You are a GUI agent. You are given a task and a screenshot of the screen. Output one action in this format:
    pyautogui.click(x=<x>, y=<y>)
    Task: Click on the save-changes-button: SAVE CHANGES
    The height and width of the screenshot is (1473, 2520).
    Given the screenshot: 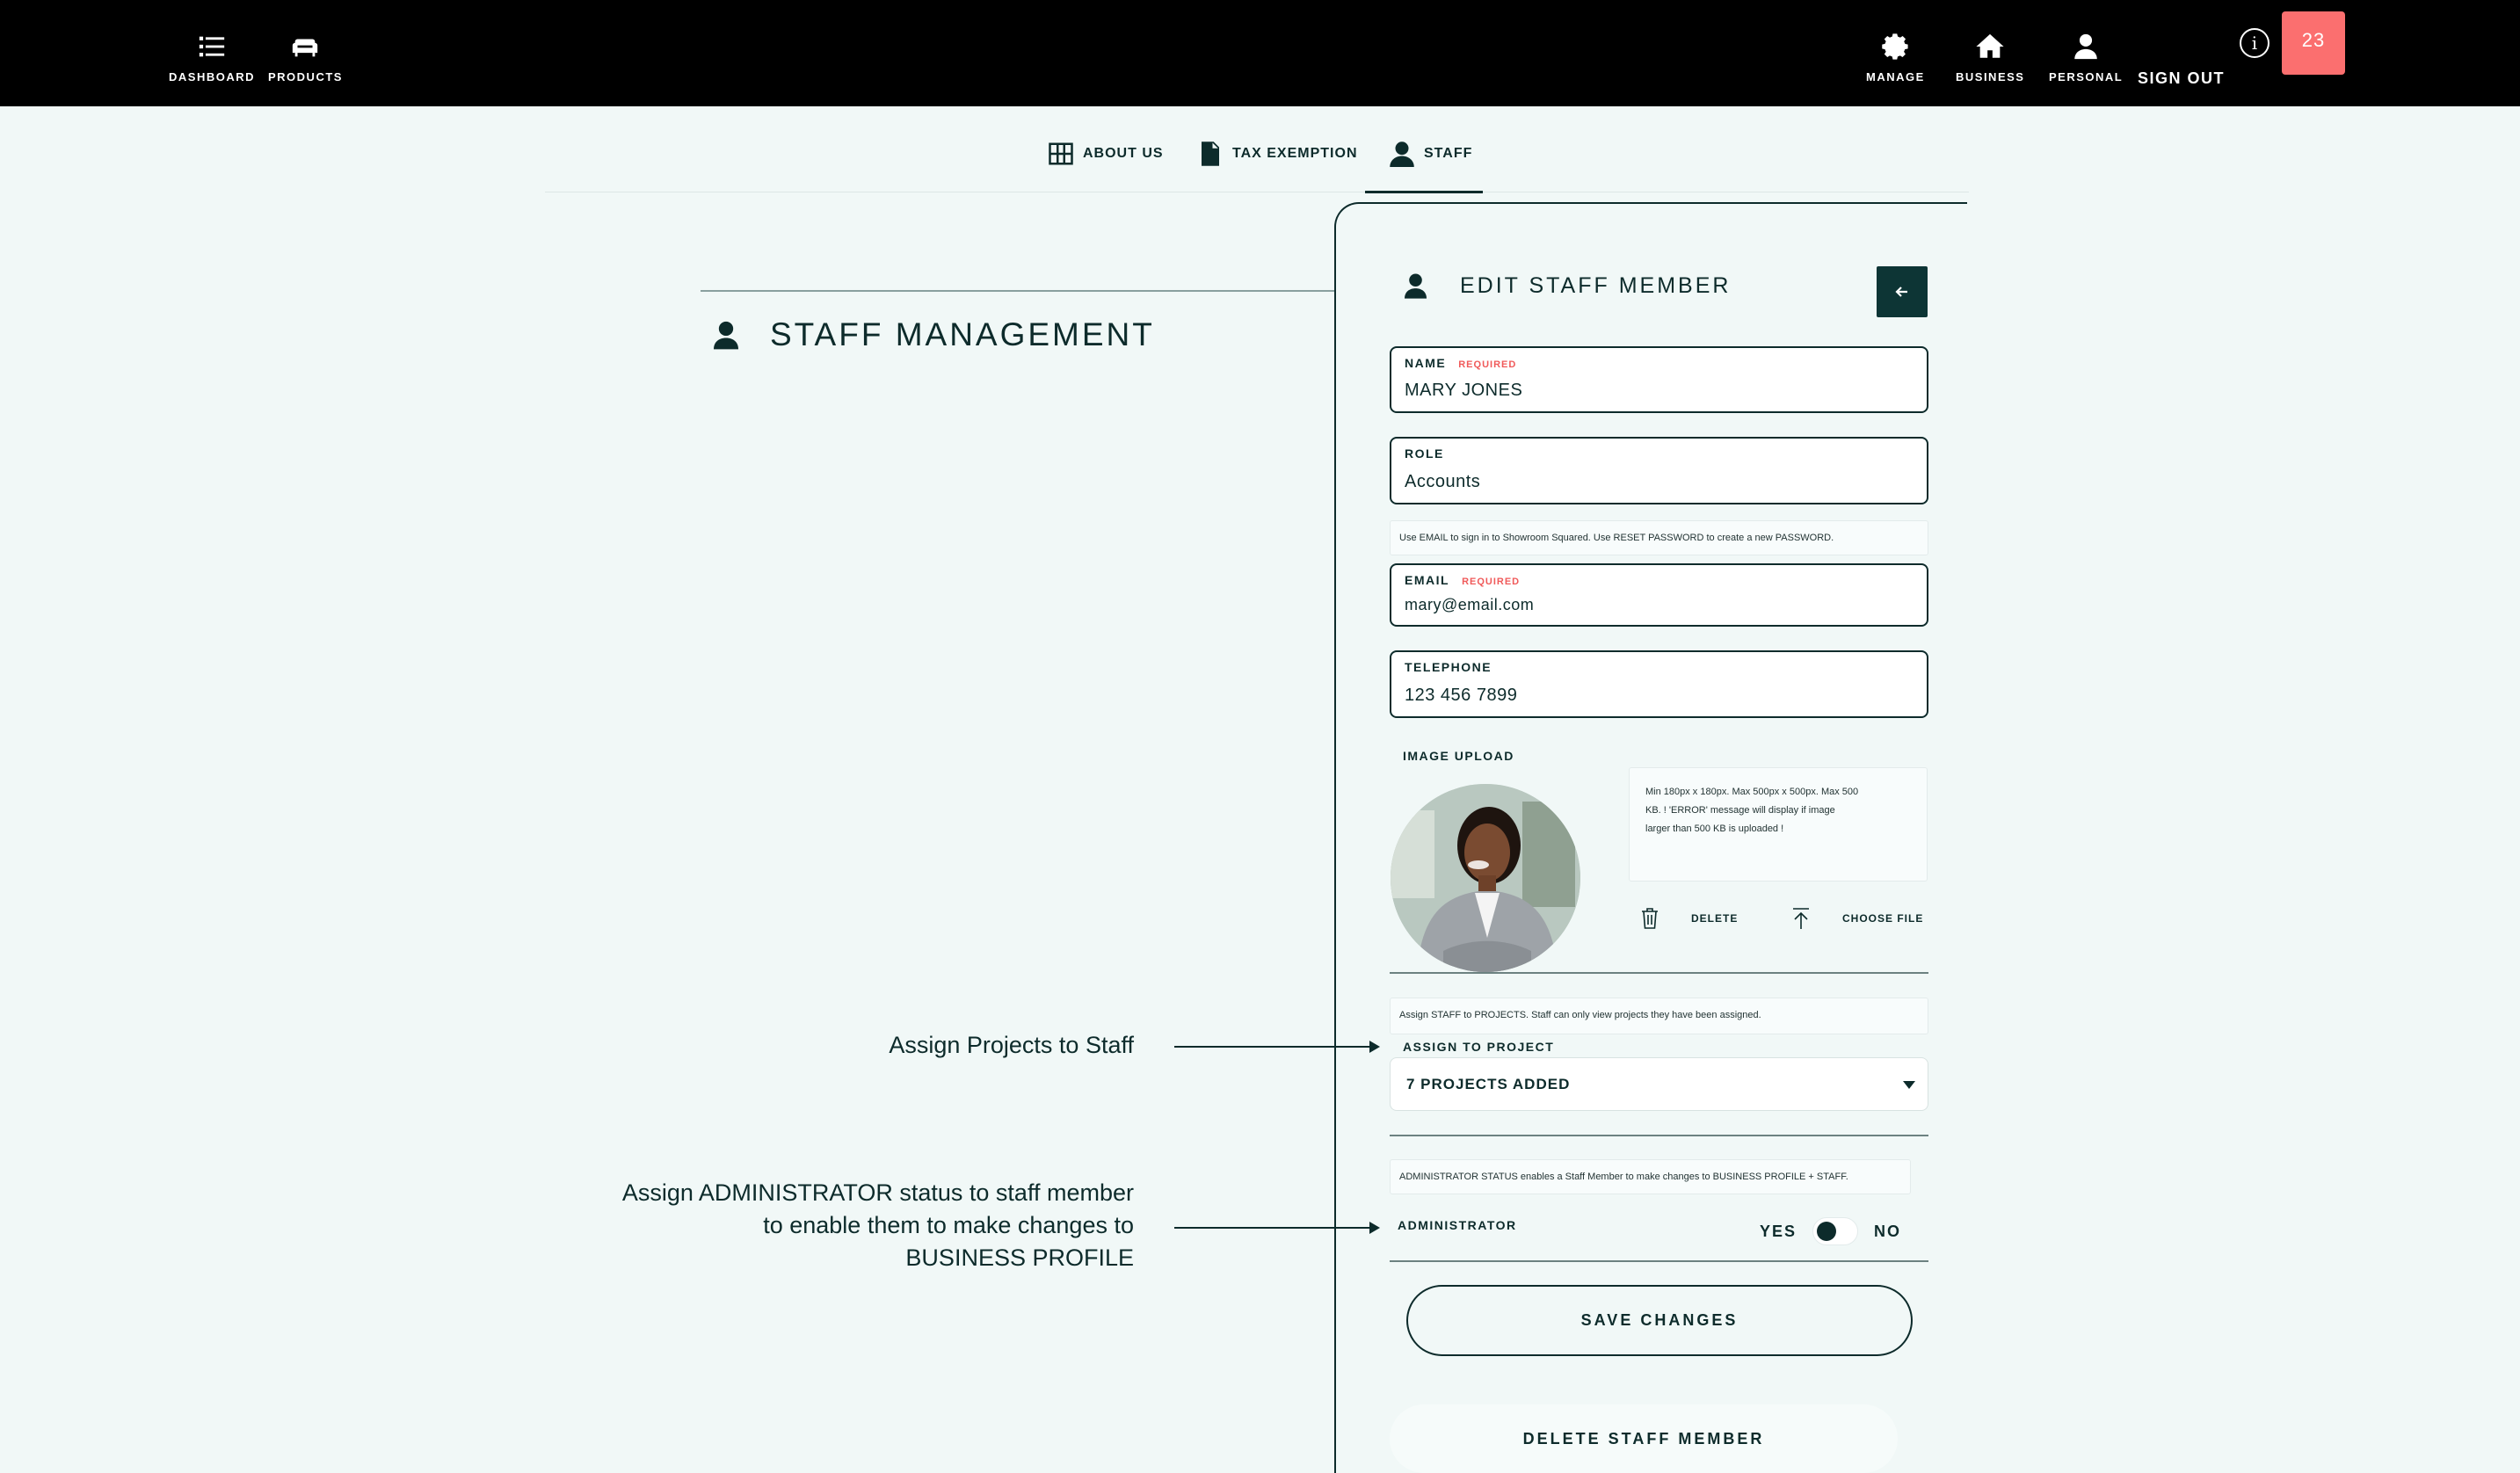 What is the action you would take?
    pyautogui.click(x=1659, y=1320)
    